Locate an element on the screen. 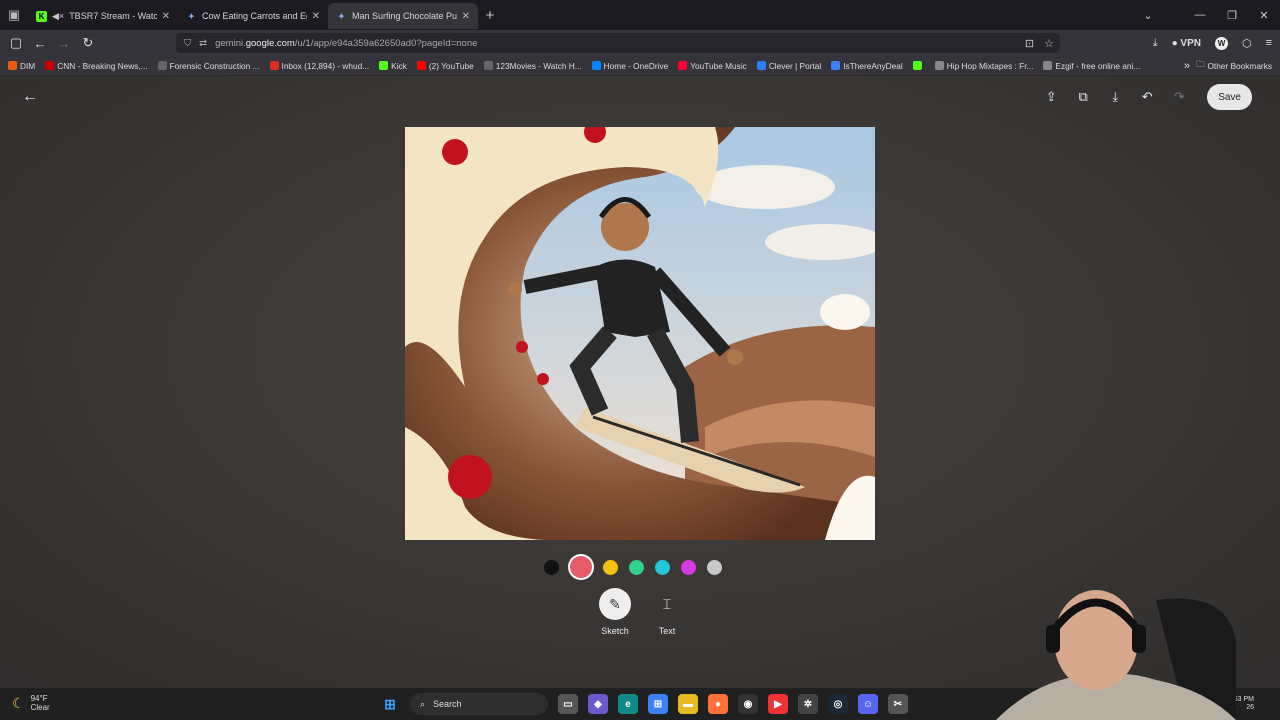 The height and width of the screenshot is (720, 1280). bookmark-star-icon: ☆ is located at coordinates (1049, 43).